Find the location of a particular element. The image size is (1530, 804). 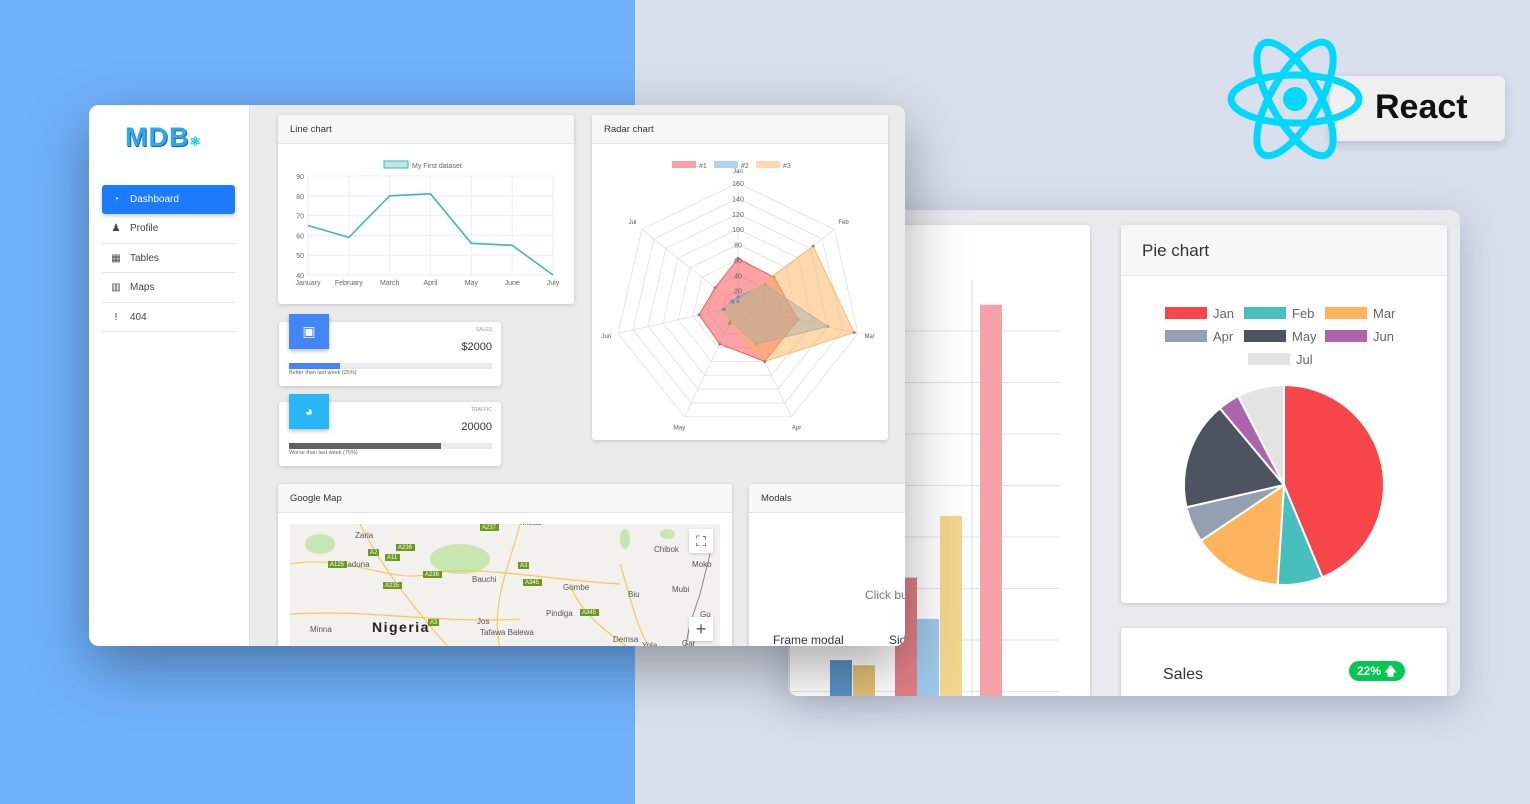

sidebar-item-tables: ▦ Tables is located at coordinates (168, 258).